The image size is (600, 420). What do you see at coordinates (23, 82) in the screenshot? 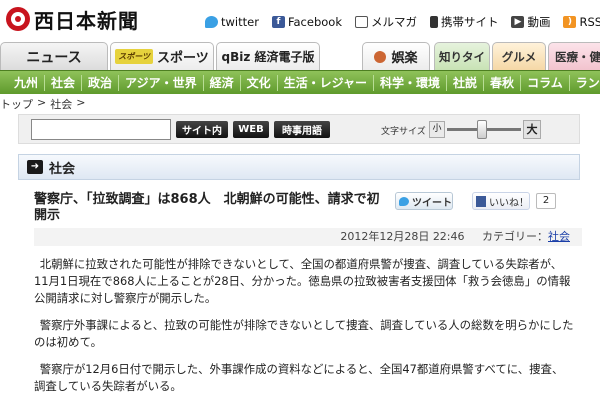
I see `category-kyushu: 九州` at bounding box center [23, 82].